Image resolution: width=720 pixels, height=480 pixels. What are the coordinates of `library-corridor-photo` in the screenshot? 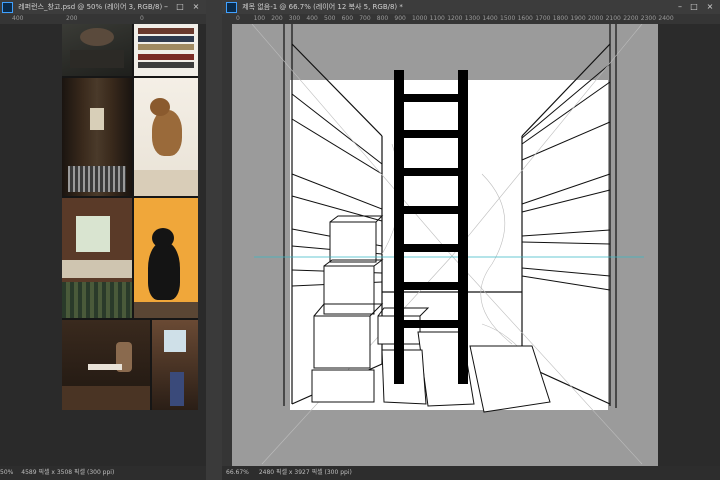 It's located at (97, 137).